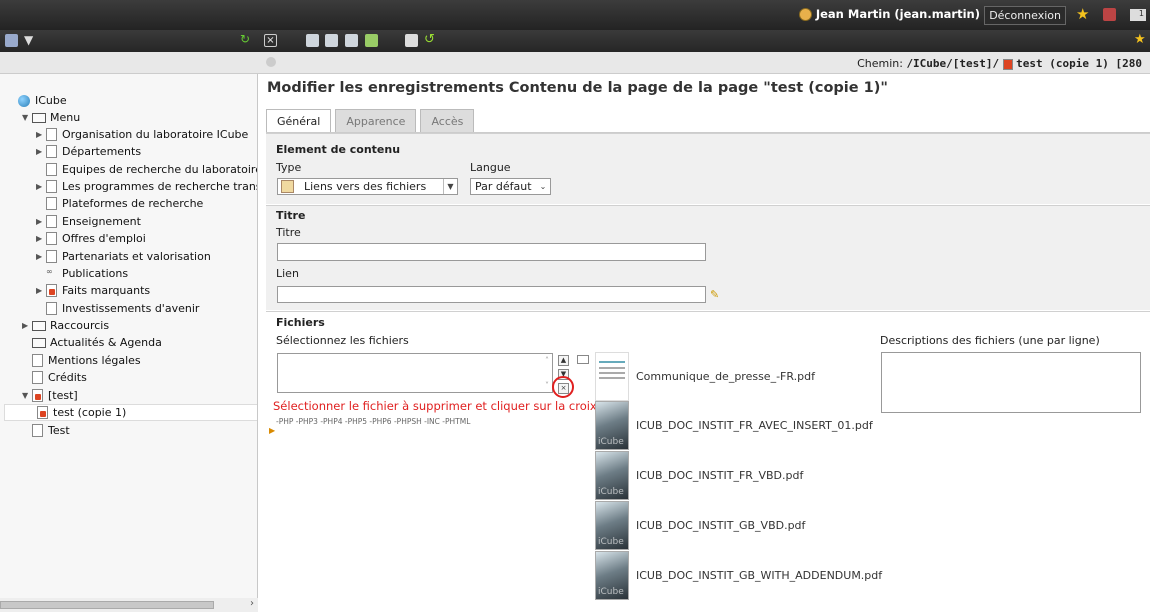 The image size is (1150, 612). What do you see at coordinates (1138, 15) in the screenshot?
I see `notification-badge: 1` at bounding box center [1138, 15].